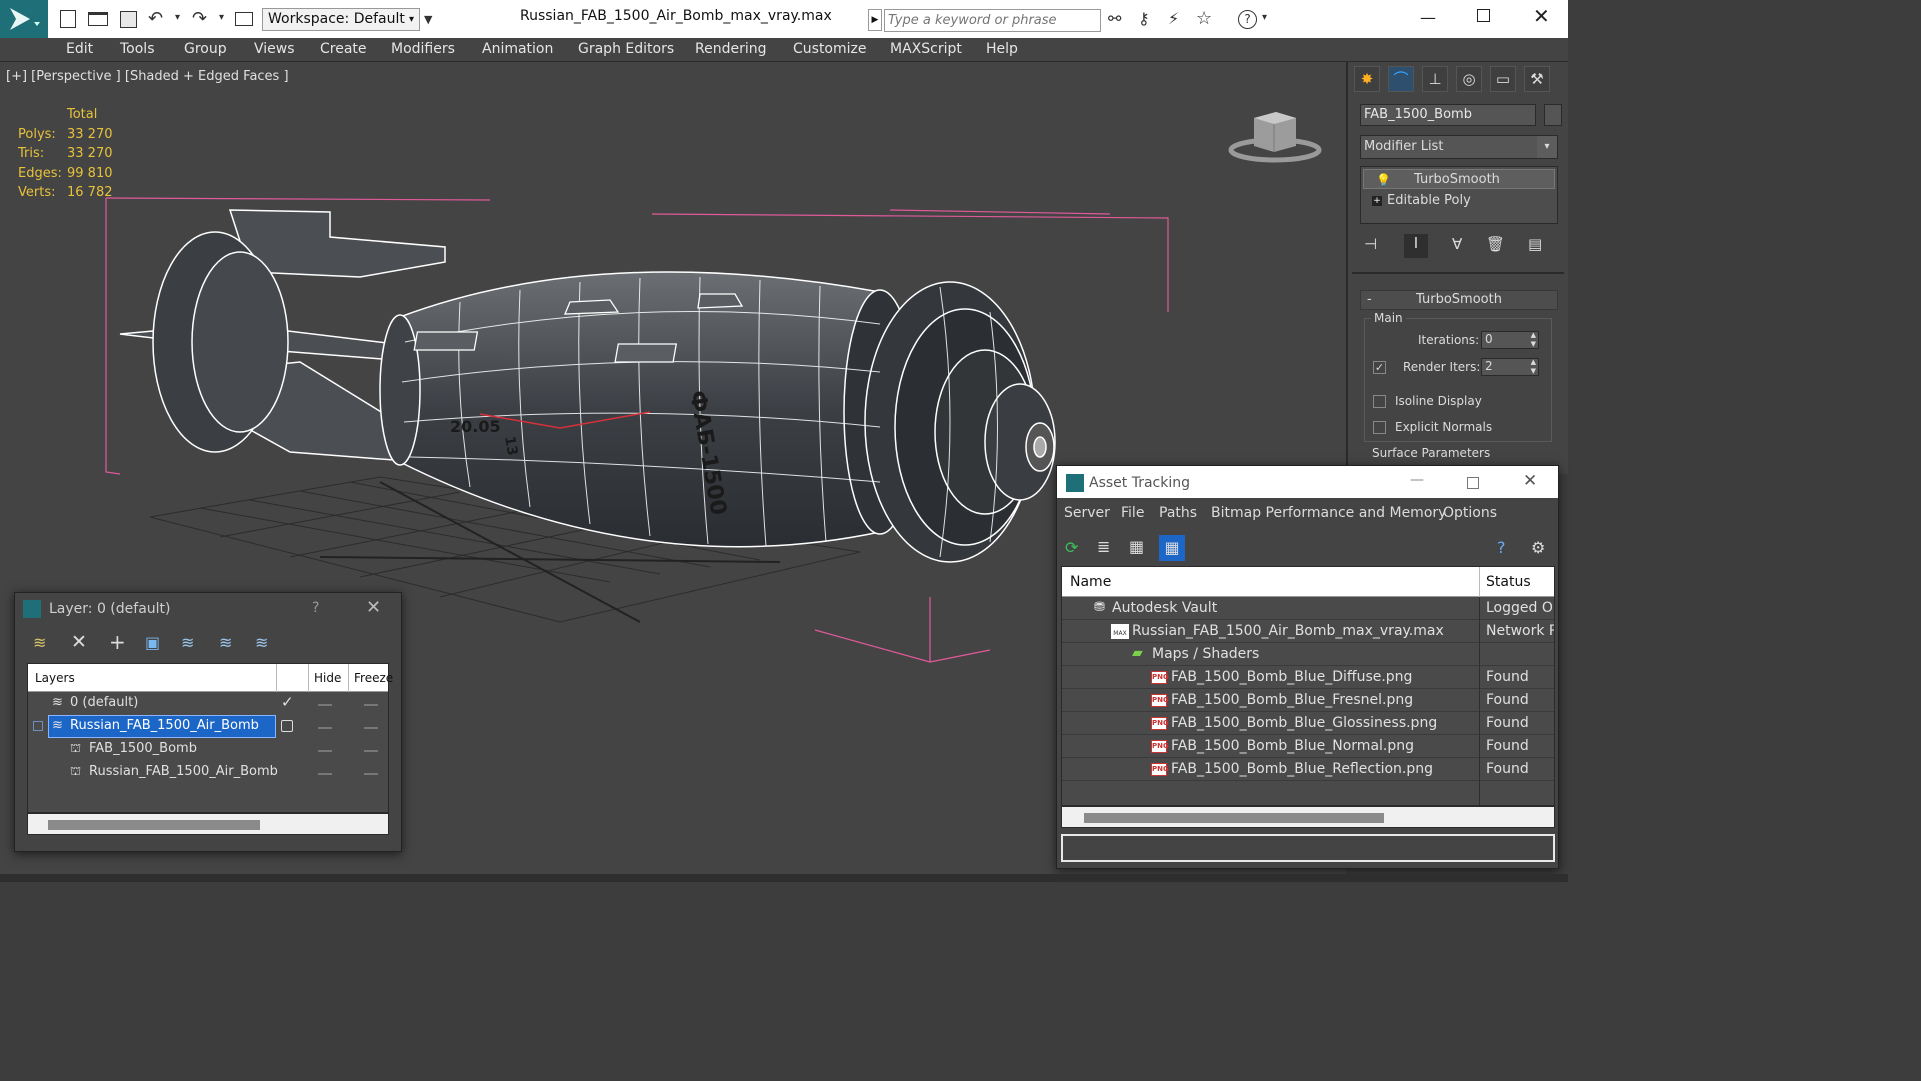 This screenshot has width=1921, height=1081. Describe the element at coordinates (830, 49) in the screenshot. I see `menu-customize: Customize` at that location.